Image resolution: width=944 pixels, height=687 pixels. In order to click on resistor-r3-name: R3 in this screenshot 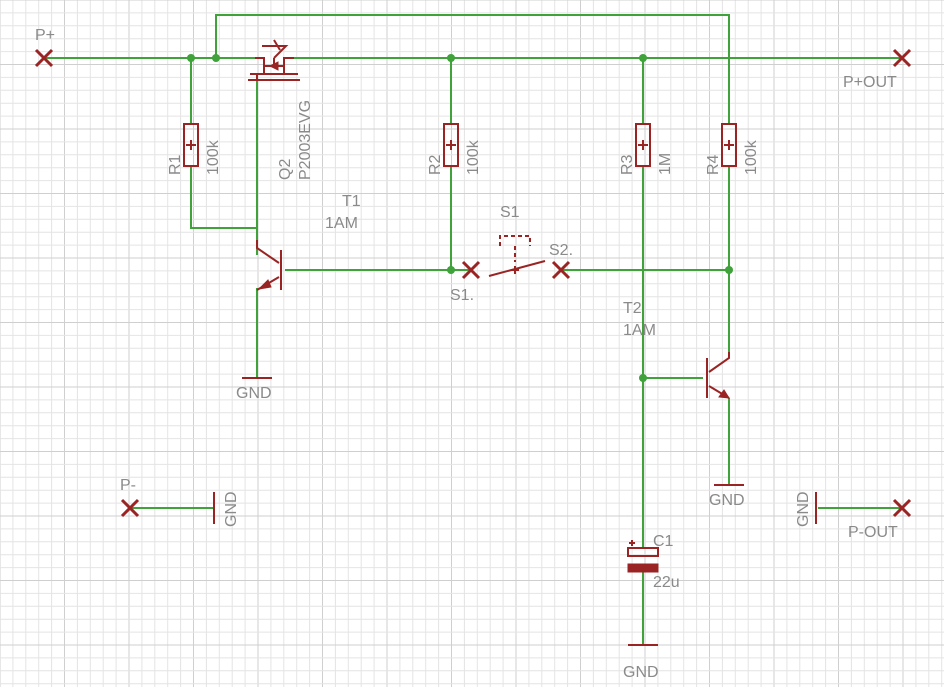, I will do `click(627, 164)`.